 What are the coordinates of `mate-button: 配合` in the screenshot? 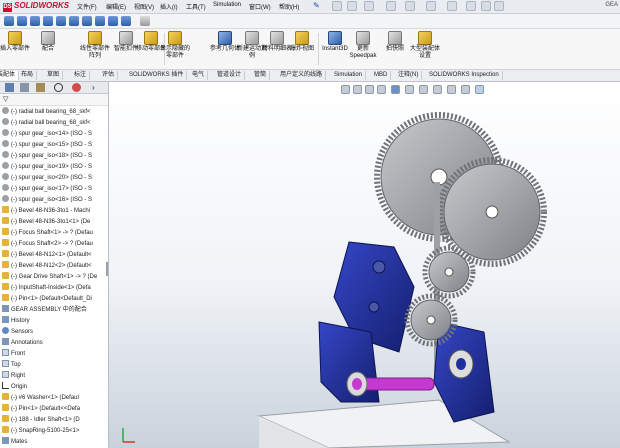 It's located at (48, 42).